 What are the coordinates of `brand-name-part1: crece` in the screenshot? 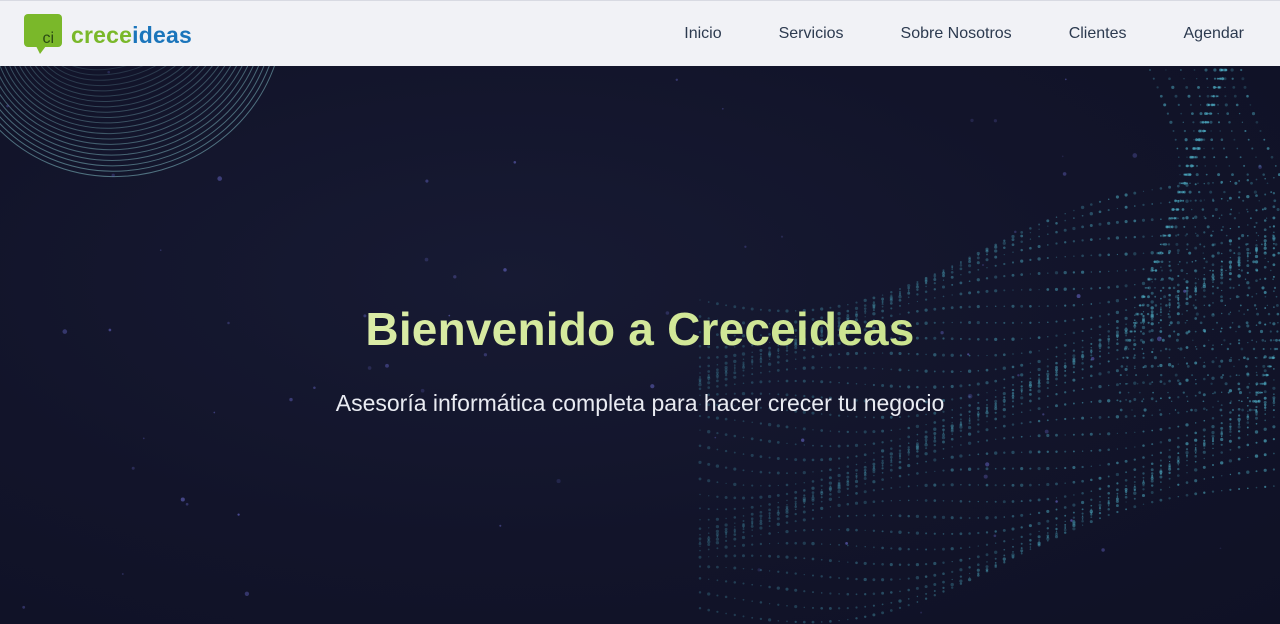 It's located at (102, 35).